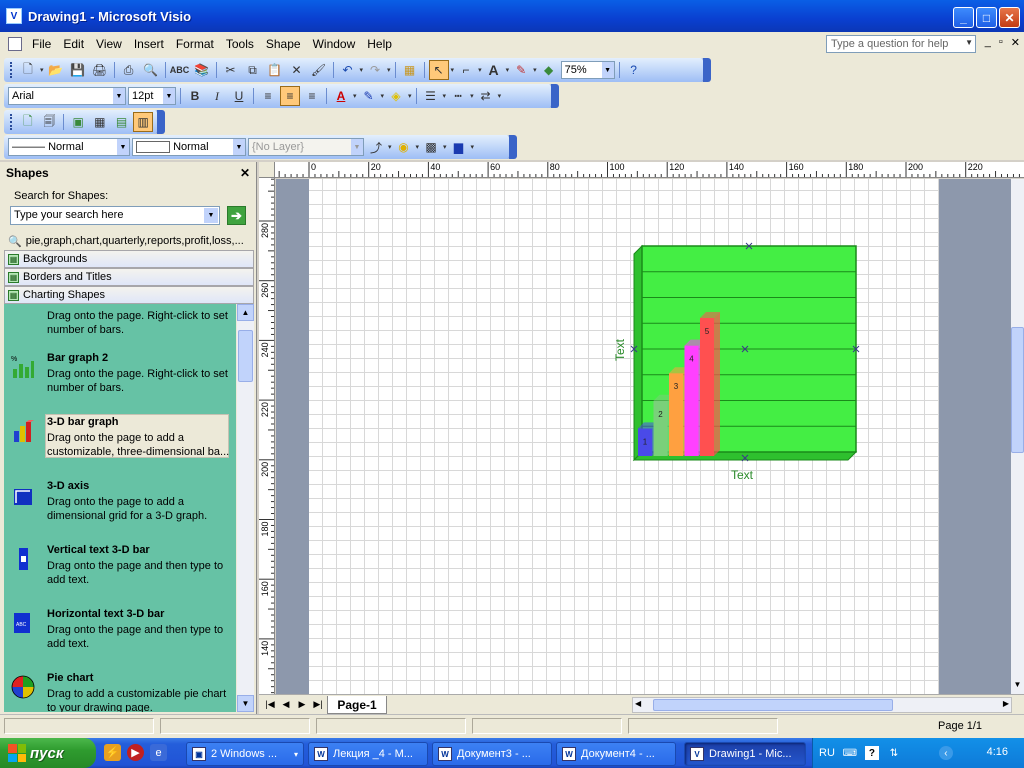 This screenshot has height=768, width=1024. What do you see at coordinates (245, 508) in the screenshot?
I see `stencil-scrollbar: ▲ ▼` at bounding box center [245, 508].